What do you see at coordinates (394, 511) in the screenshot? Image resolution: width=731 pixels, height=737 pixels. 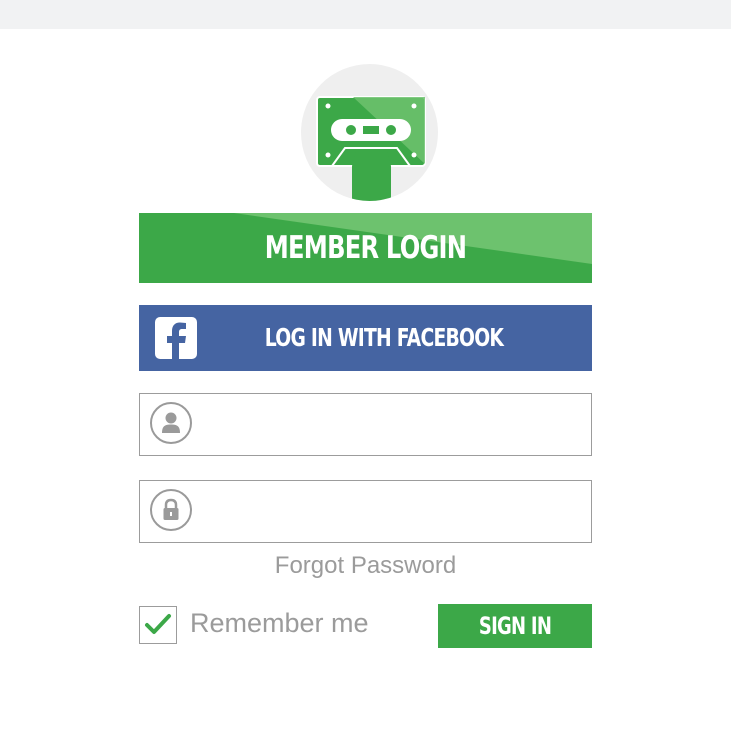 I see `password-input` at bounding box center [394, 511].